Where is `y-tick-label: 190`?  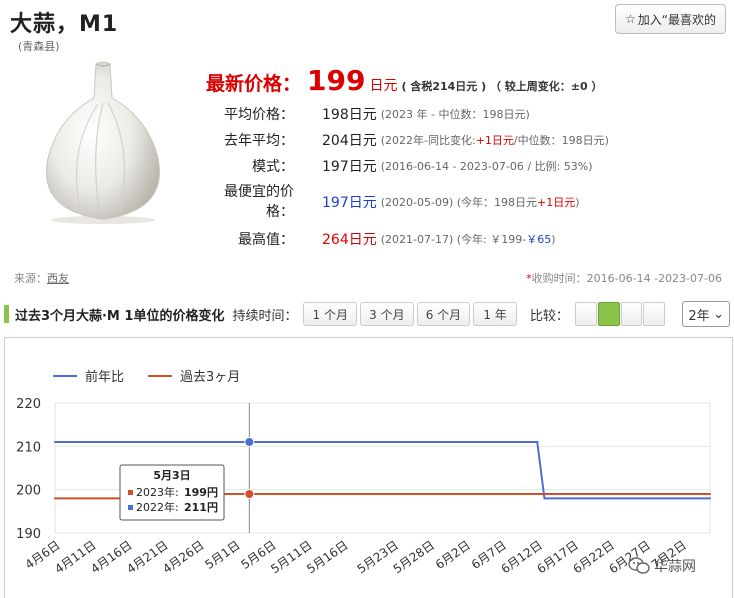
y-tick-label: 190 is located at coordinates (28, 534).